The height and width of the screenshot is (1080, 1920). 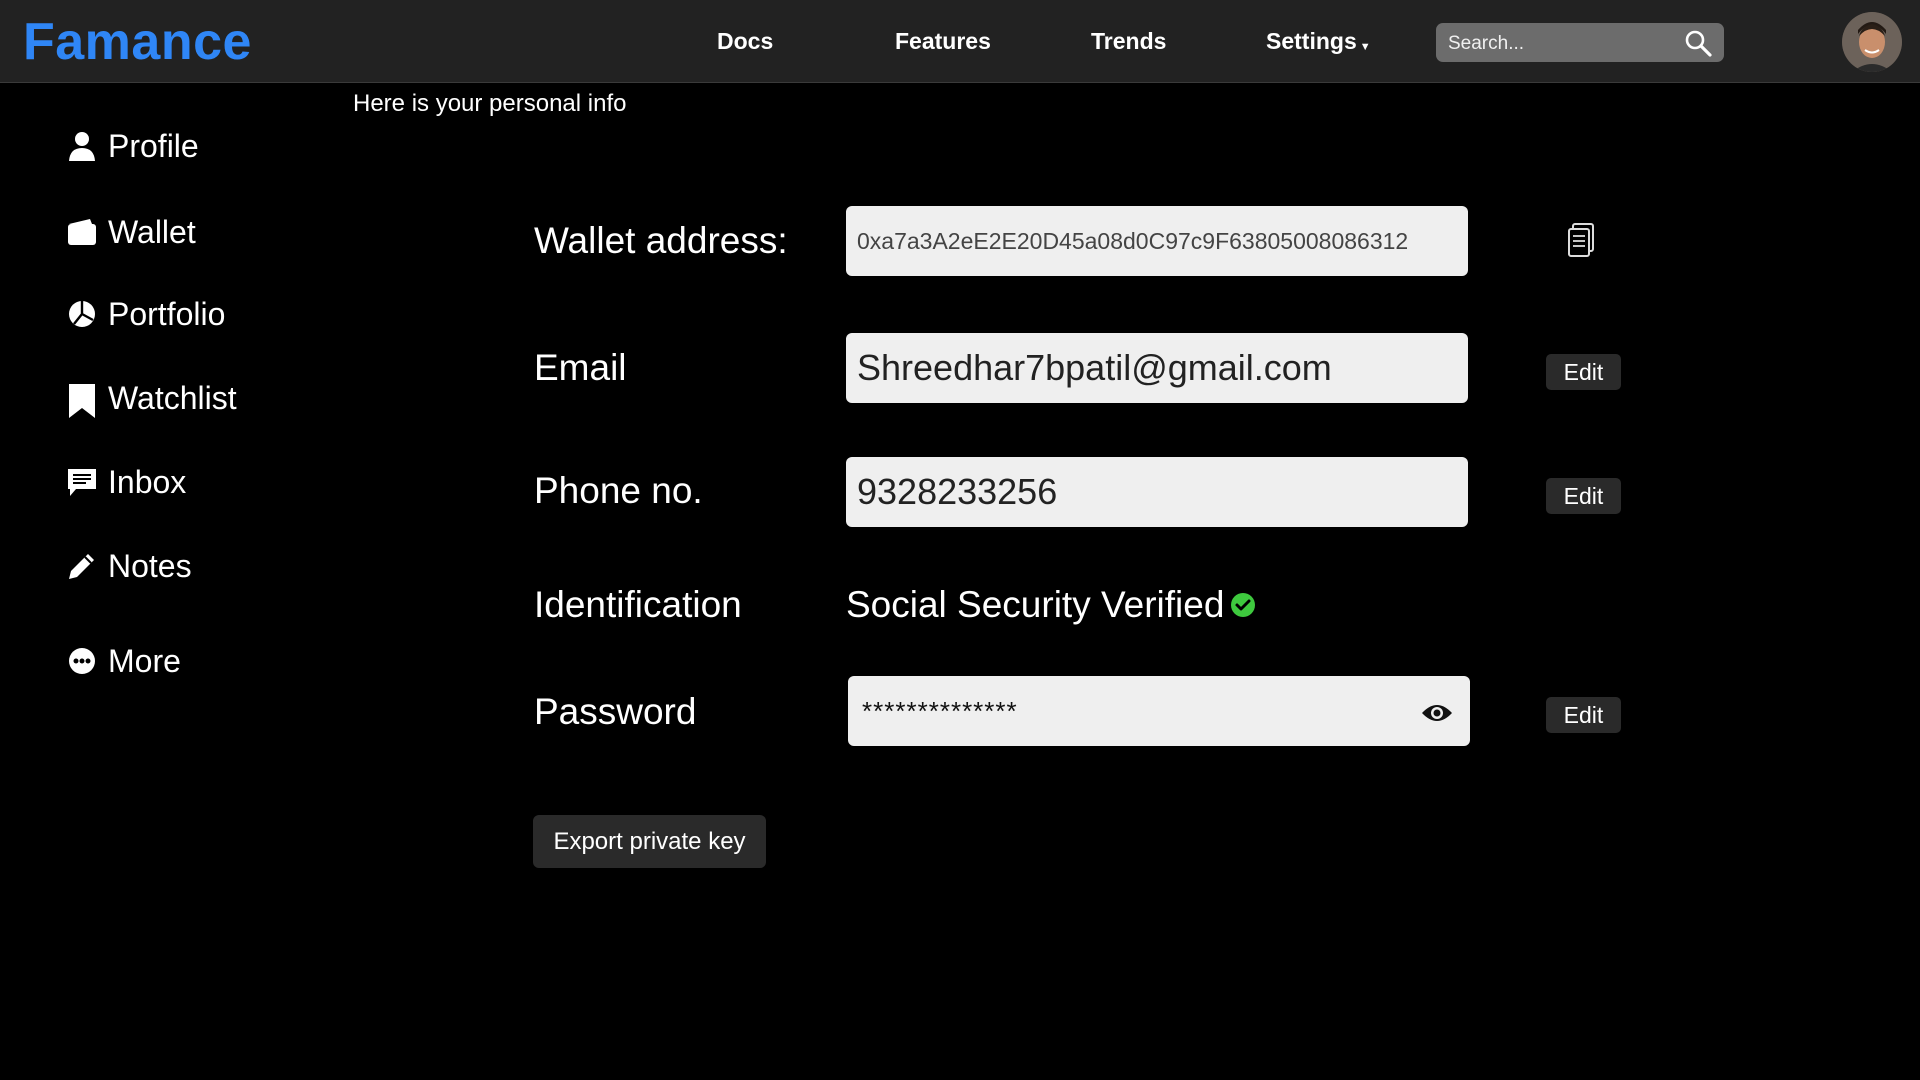 I want to click on sidebar-item-watchlist: Watchlist, so click(x=151, y=398).